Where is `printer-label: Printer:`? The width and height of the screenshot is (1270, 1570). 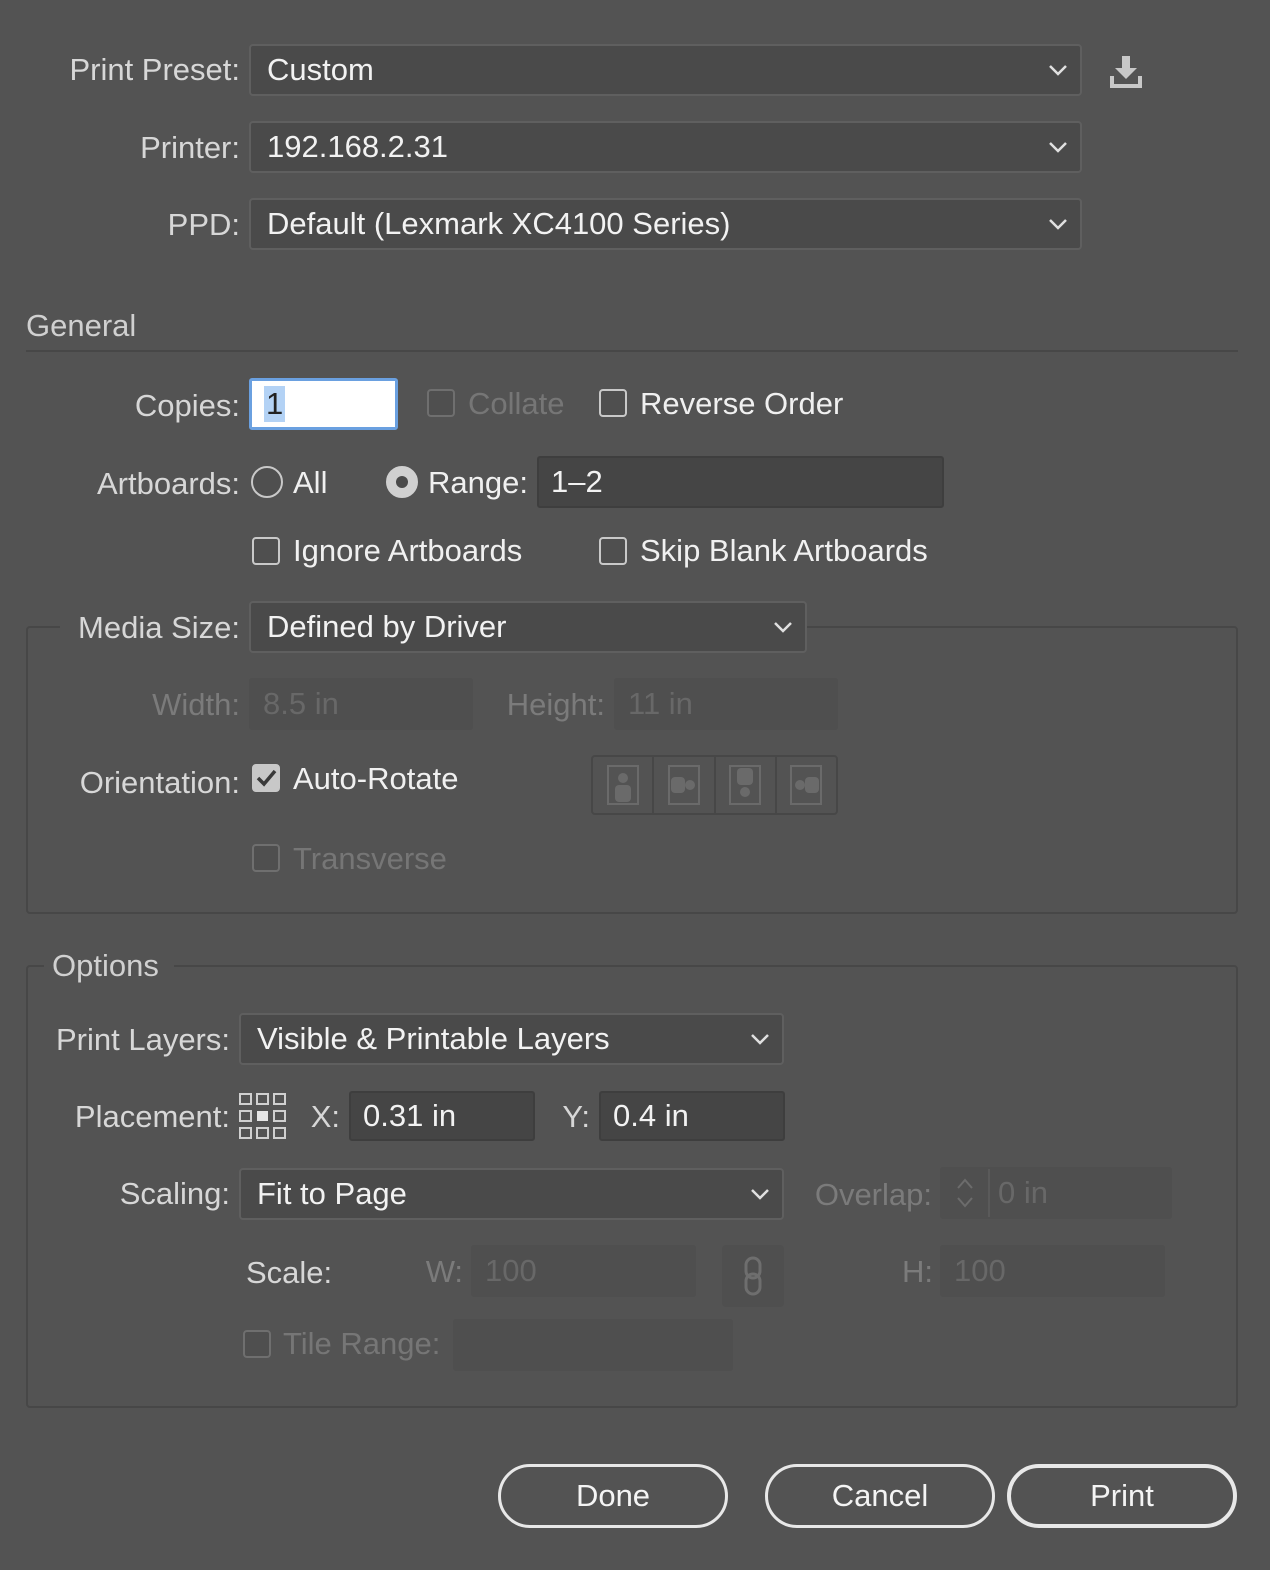
printer-label: Printer: is located at coordinates (190, 147).